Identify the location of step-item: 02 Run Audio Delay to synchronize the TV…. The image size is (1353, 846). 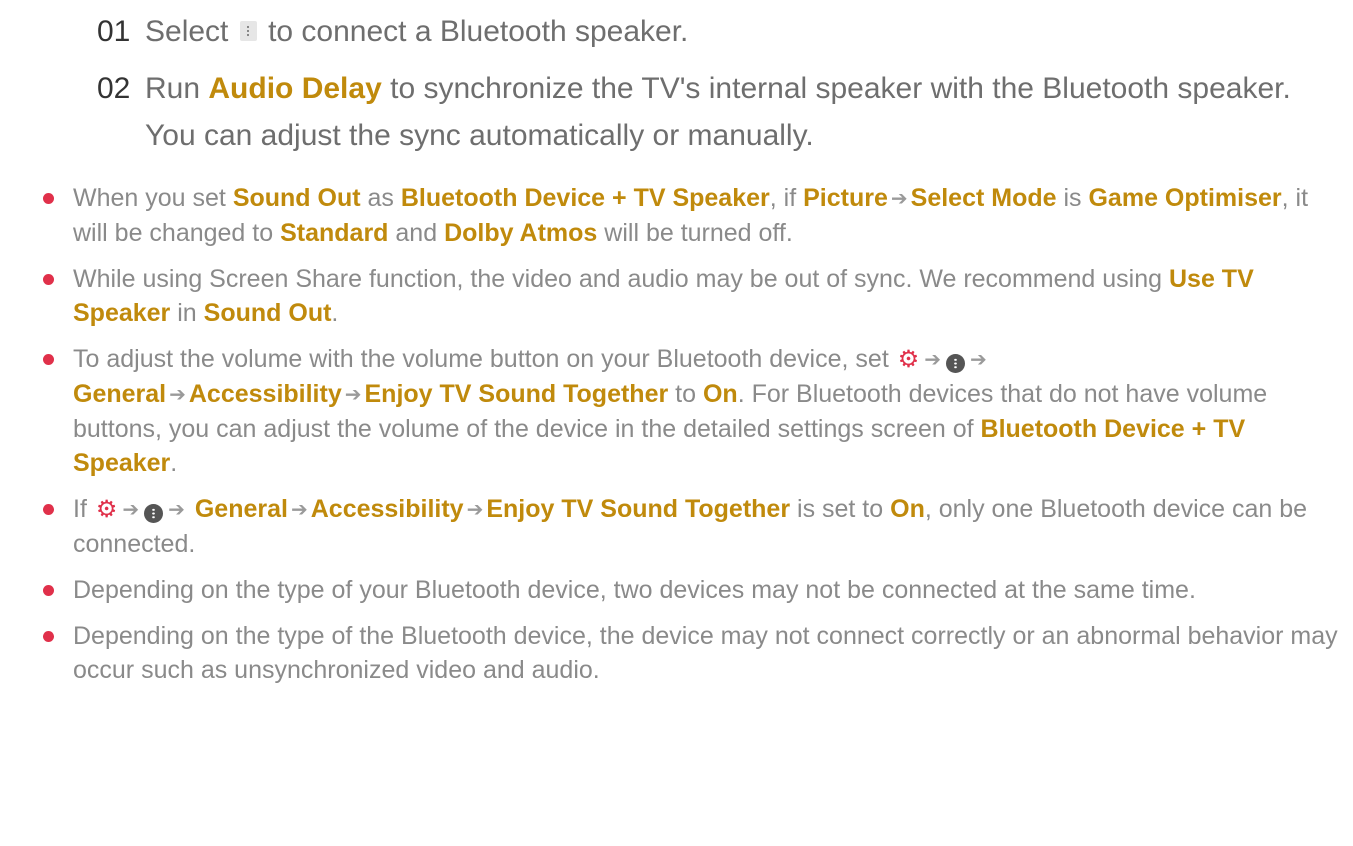
(702, 112).